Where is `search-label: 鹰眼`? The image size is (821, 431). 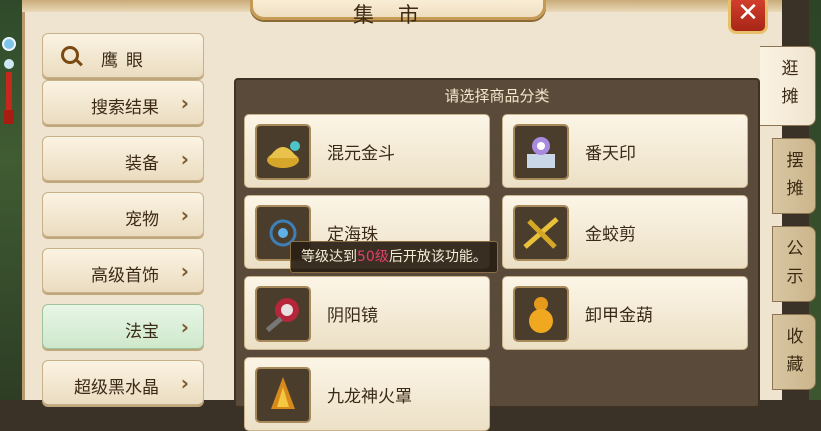
search-label: 鹰眼 is located at coordinates (126, 61).